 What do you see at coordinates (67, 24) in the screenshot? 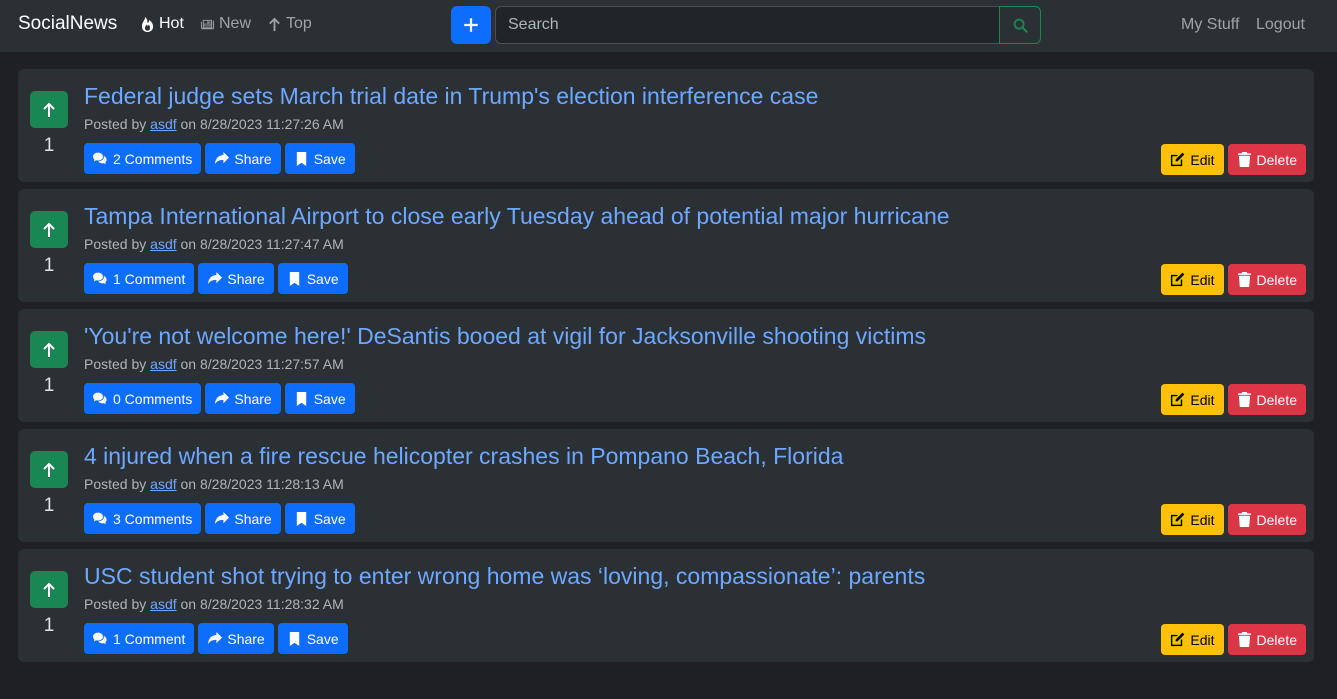
I see `brand-logo: SocialNews` at bounding box center [67, 24].